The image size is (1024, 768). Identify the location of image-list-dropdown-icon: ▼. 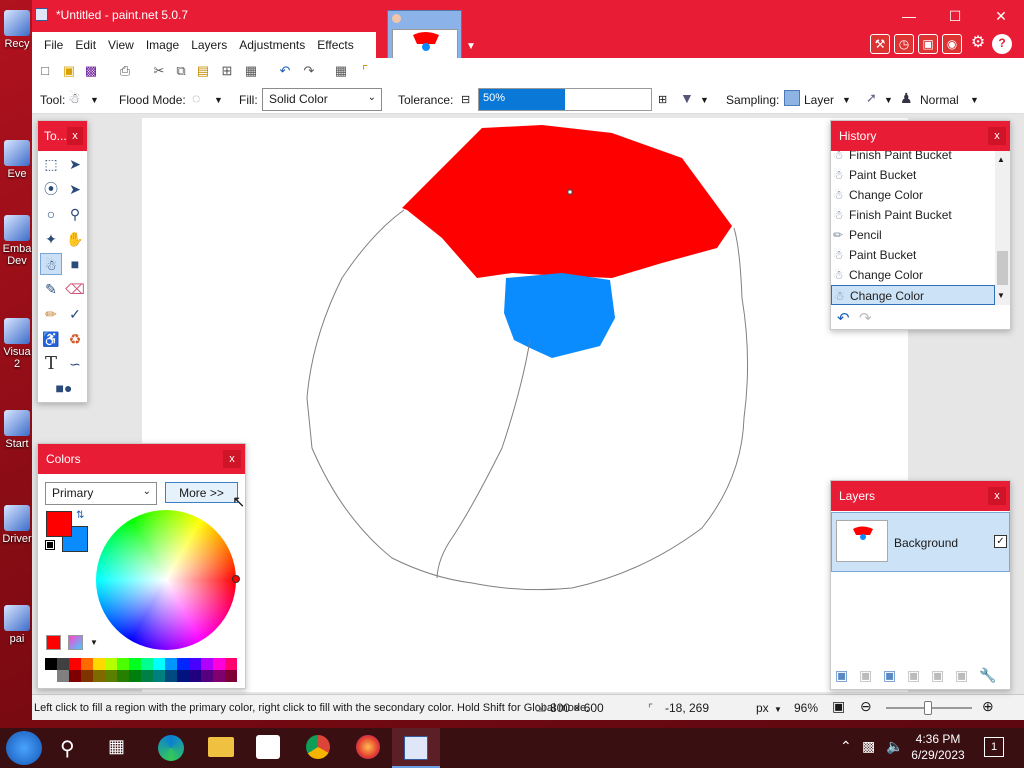
(471, 46).